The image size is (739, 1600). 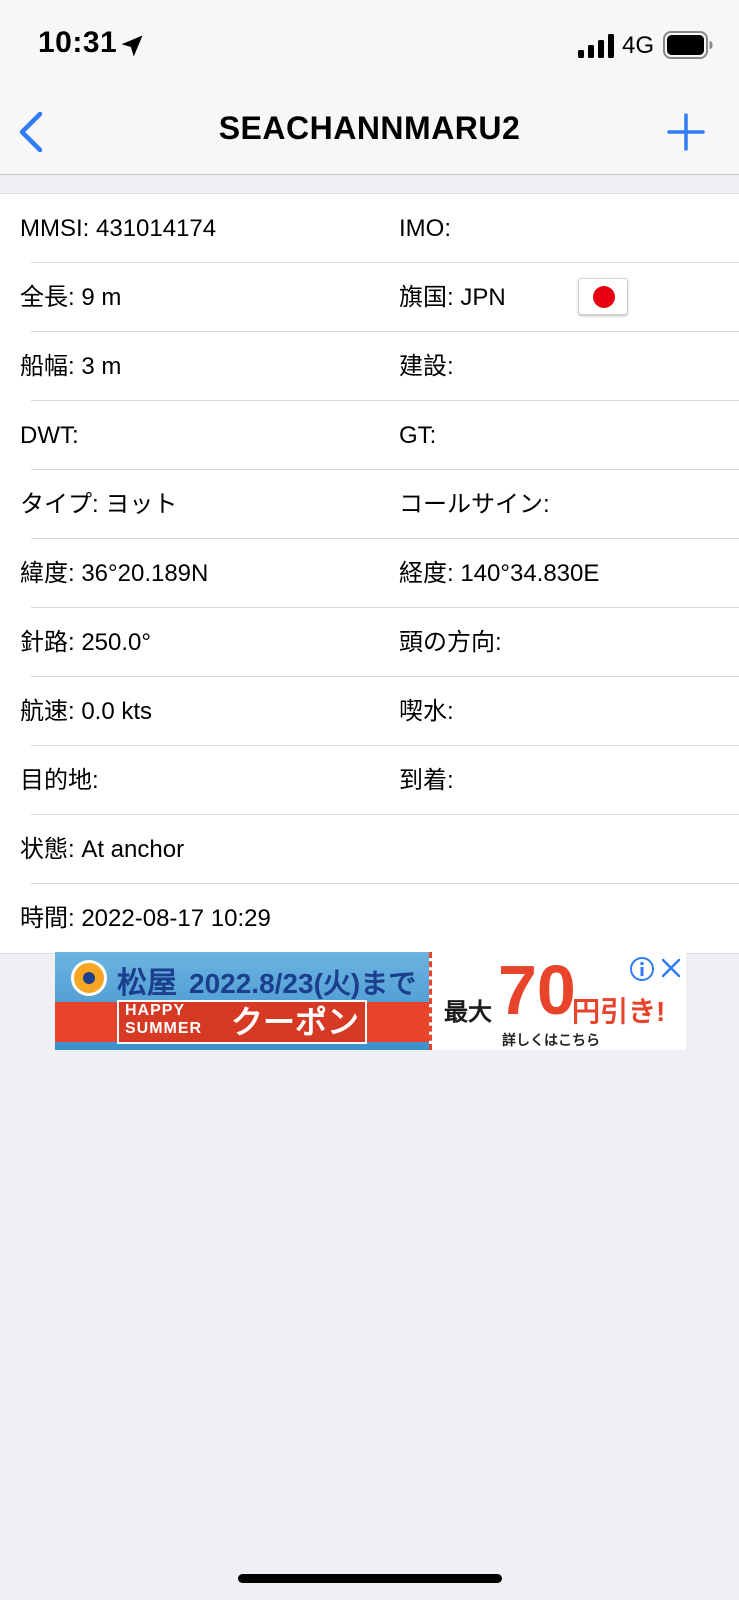 I want to click on location-arrow-icon, so click(x=132, y=46).